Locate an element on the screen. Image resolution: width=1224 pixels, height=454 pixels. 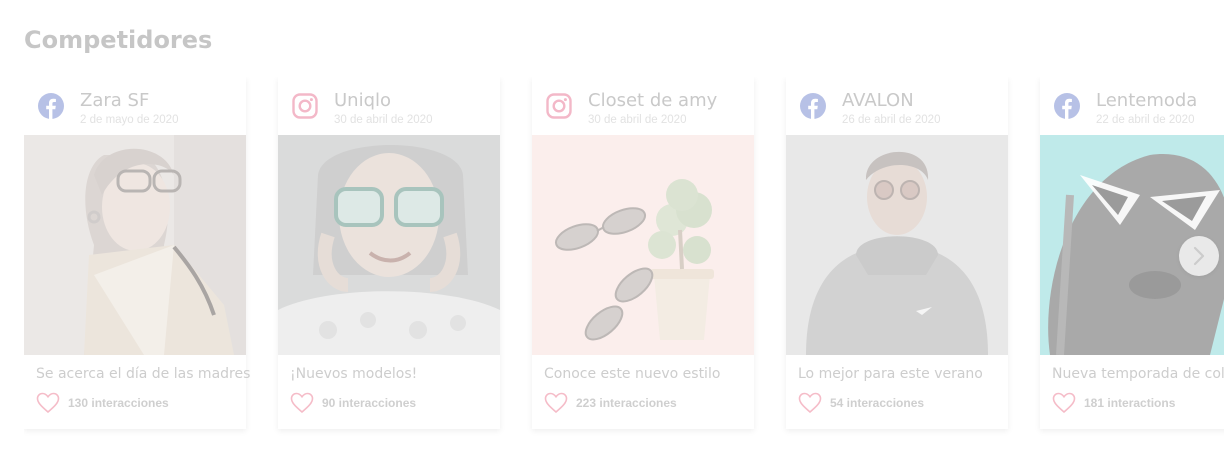
interactions: 223 interacciones is located at coordinates (610, 403).